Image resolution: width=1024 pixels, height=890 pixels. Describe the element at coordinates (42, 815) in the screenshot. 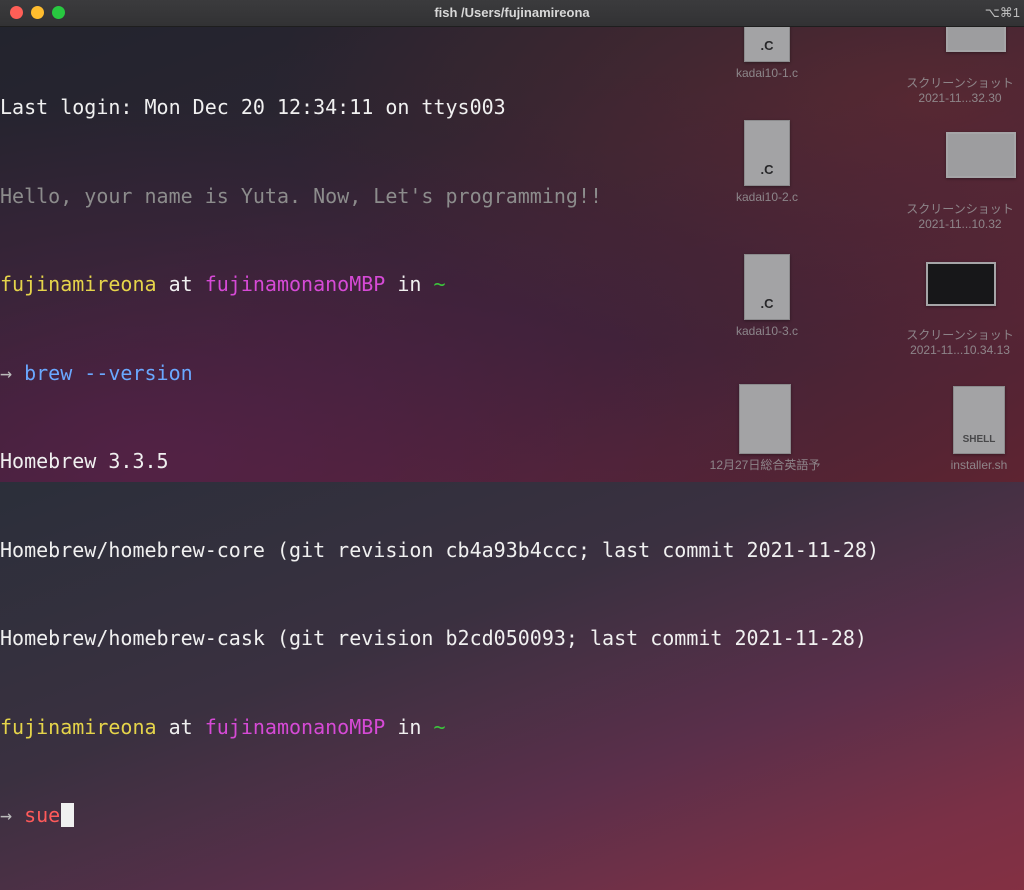

I see `command-input: sue` at that location.